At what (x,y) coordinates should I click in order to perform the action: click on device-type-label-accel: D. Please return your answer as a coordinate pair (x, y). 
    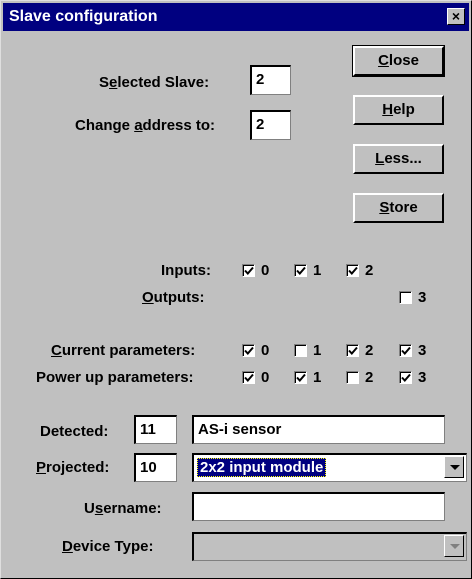
    Looking at the image, I should click on (67, 546).